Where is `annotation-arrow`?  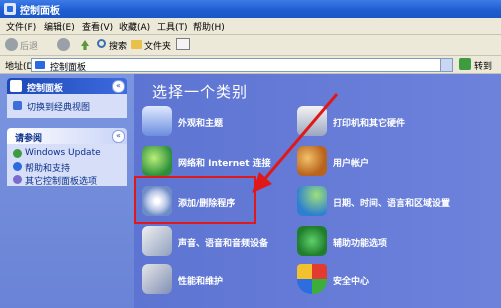
annotation-arrow is located at coordinates (295, 143).